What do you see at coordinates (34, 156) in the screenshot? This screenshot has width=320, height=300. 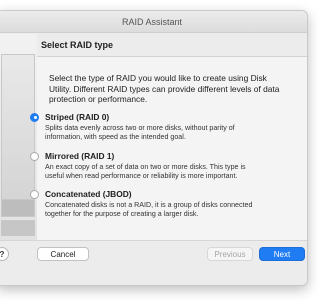 I see `radio-mirrored` at bounding box center [34, 156].